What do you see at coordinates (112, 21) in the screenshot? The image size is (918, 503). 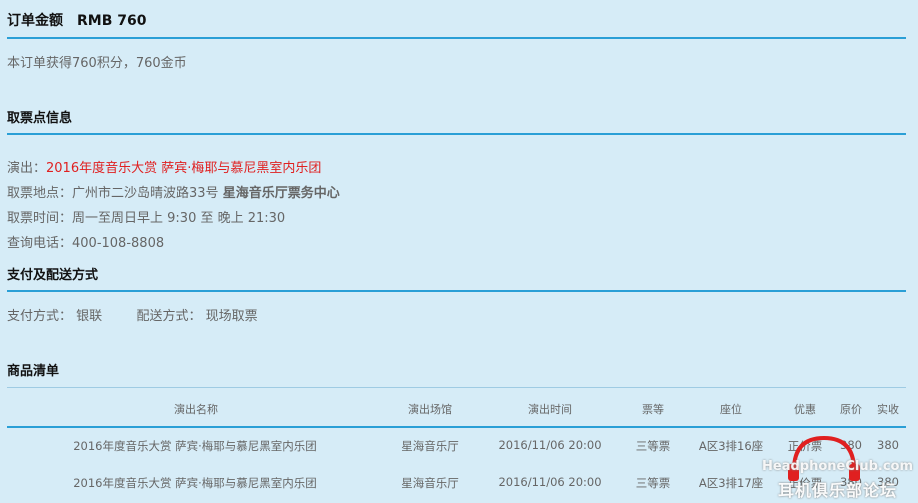 I see `order-amount-value: RMB 760` at bounding box center [112, 21].